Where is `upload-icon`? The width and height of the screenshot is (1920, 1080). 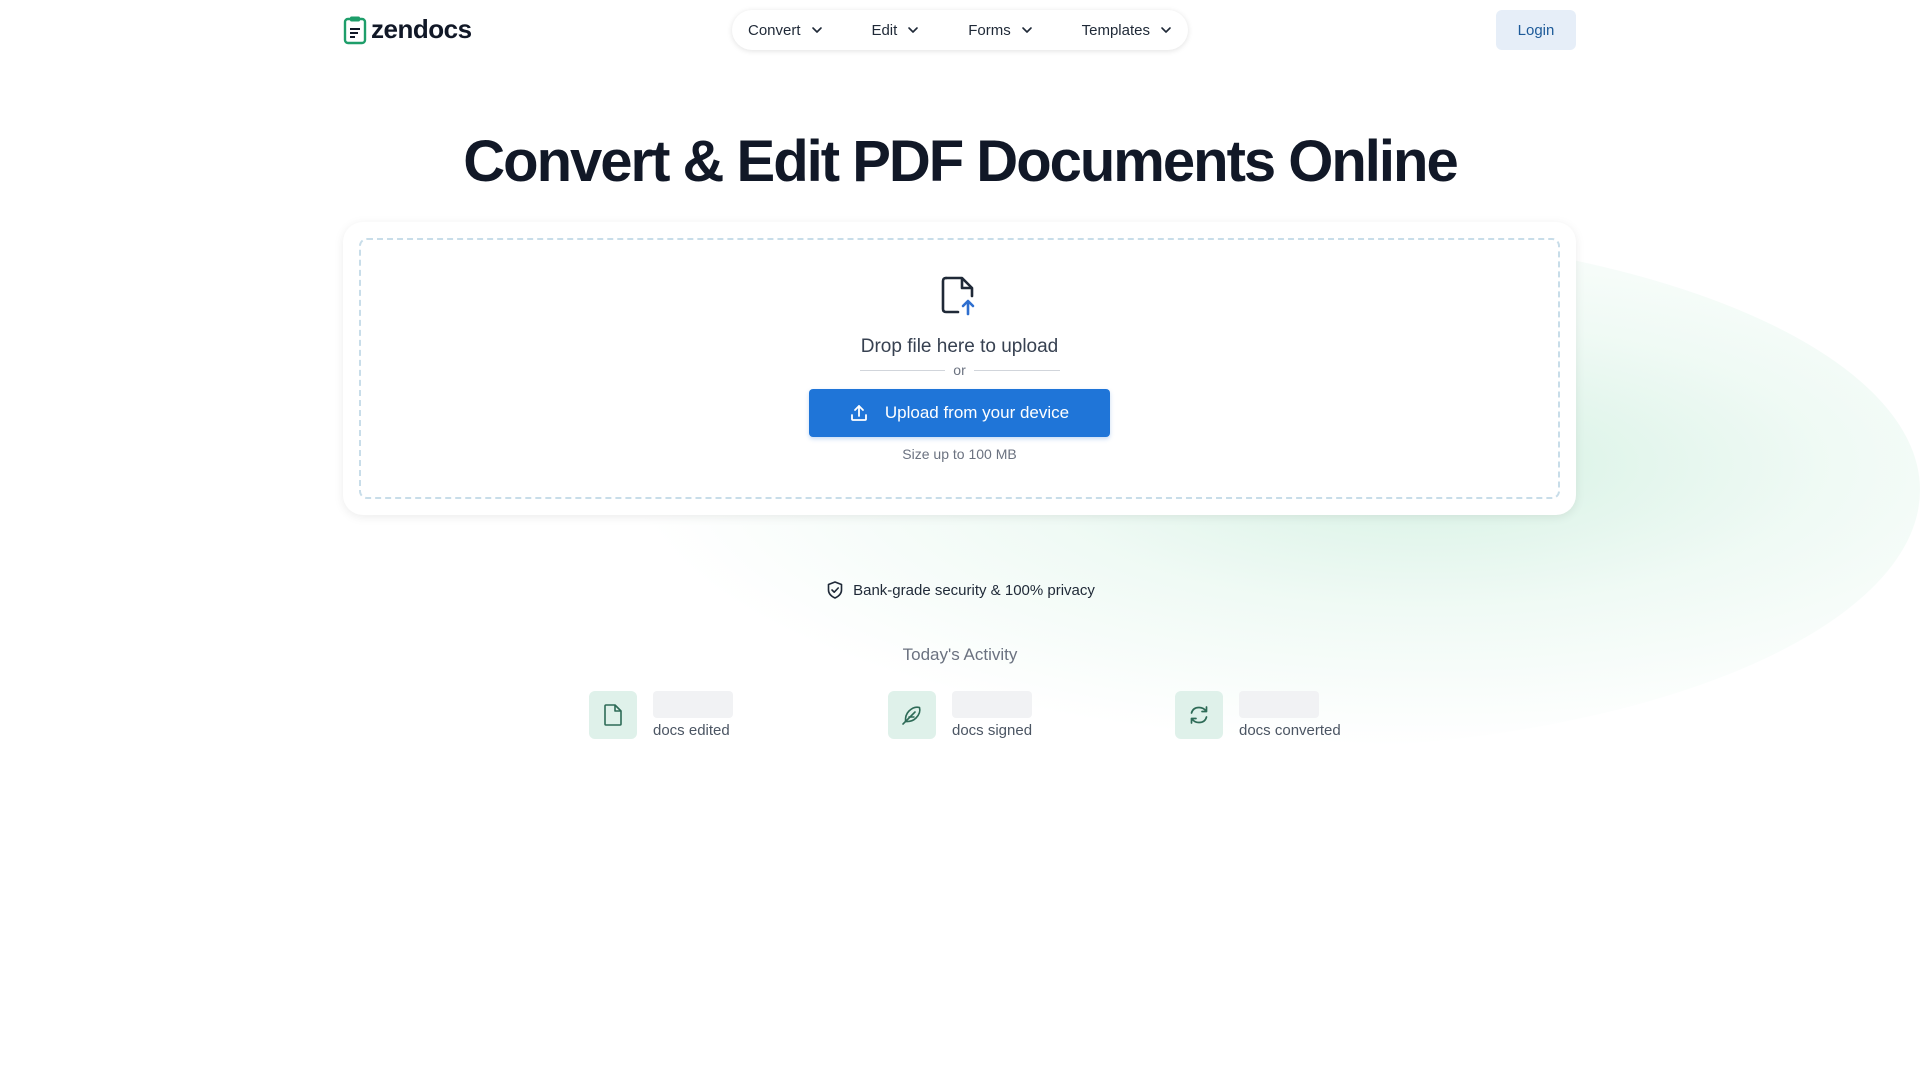
upload-icon is located at coordinates (858, 413).